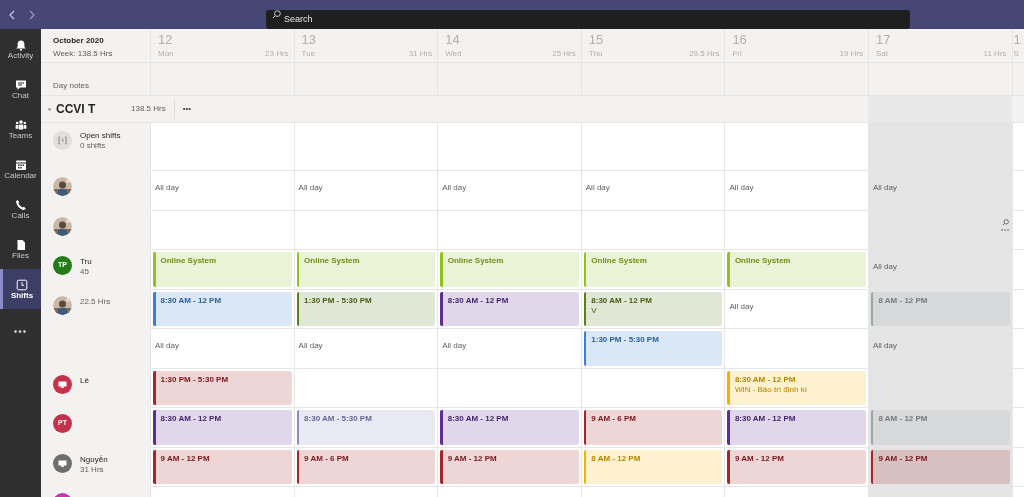  What do you see at coordinates (83, 54) in the screenshot?
I see `week-hours: Week: 138.5 Hrs` at bounding box center [83, 54].